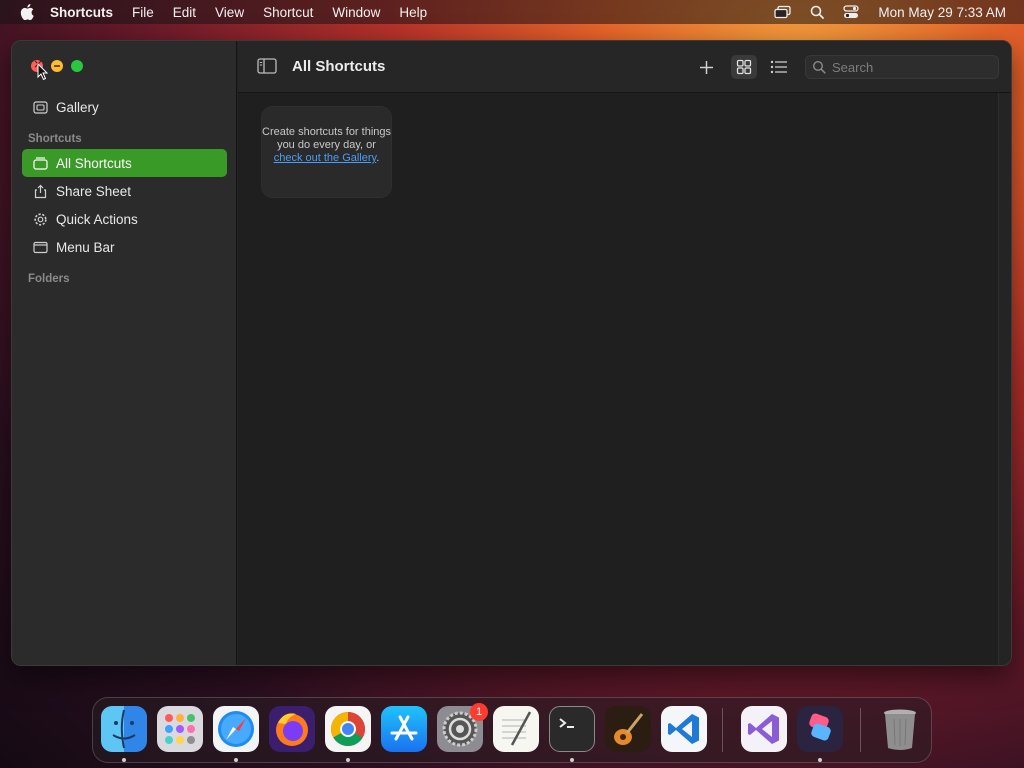 This screenshot has width=1024, height=768. I want to click on sidebar-item-gallery: Gallery, so click(124, 107).